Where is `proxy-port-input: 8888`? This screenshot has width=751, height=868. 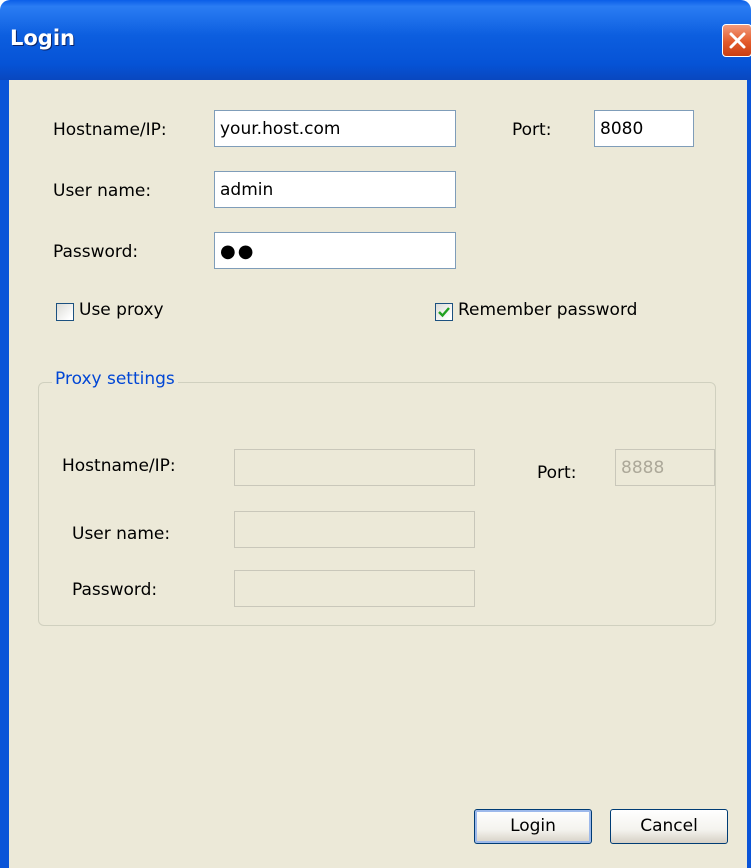 proxy-port-input: 8888 is located at coordinates (665, 467).